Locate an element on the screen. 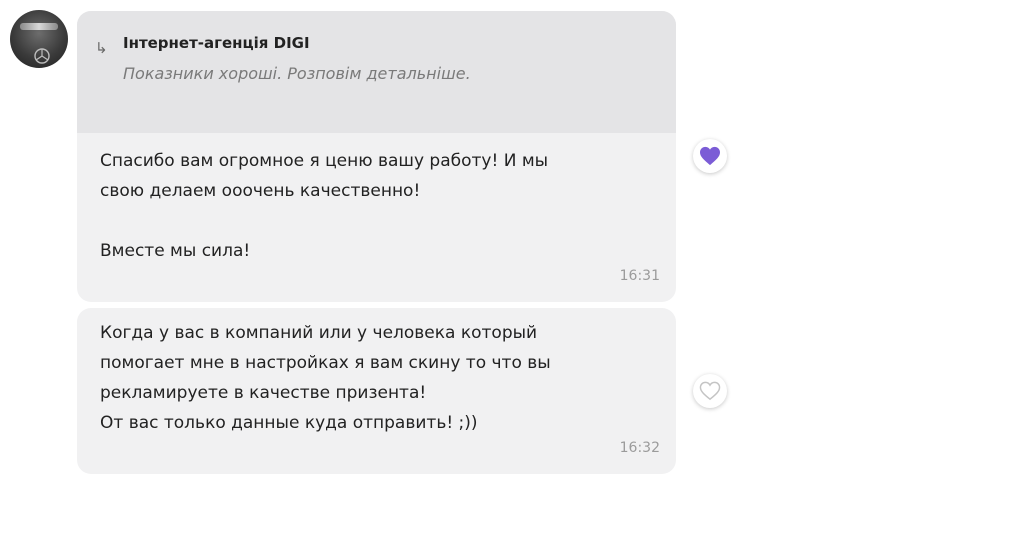  message-time: 16:32 is located at coordinates (639, 448).